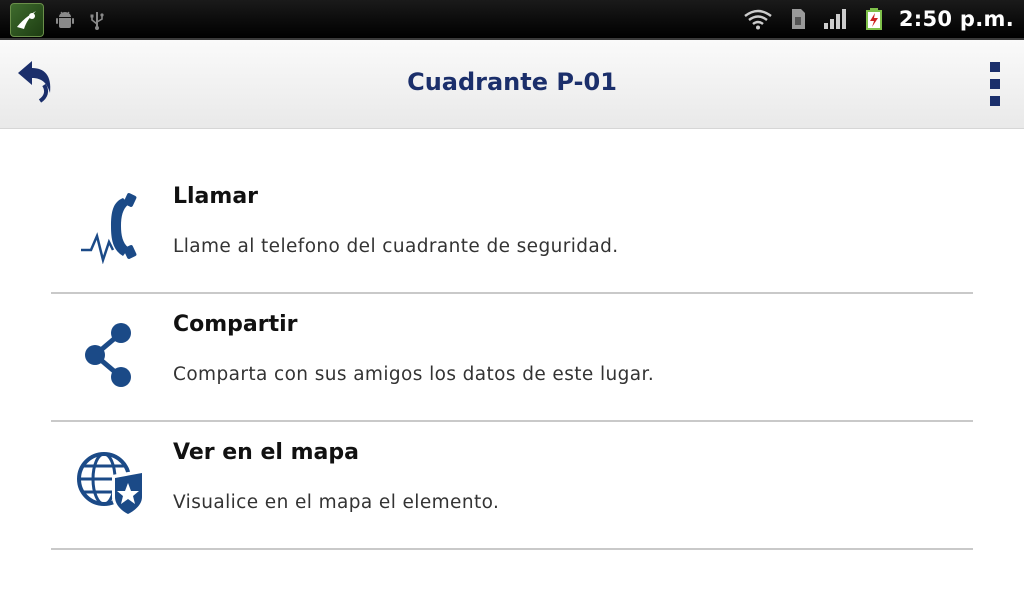  I want to click on app-launcher-icon, so click(27, 20).